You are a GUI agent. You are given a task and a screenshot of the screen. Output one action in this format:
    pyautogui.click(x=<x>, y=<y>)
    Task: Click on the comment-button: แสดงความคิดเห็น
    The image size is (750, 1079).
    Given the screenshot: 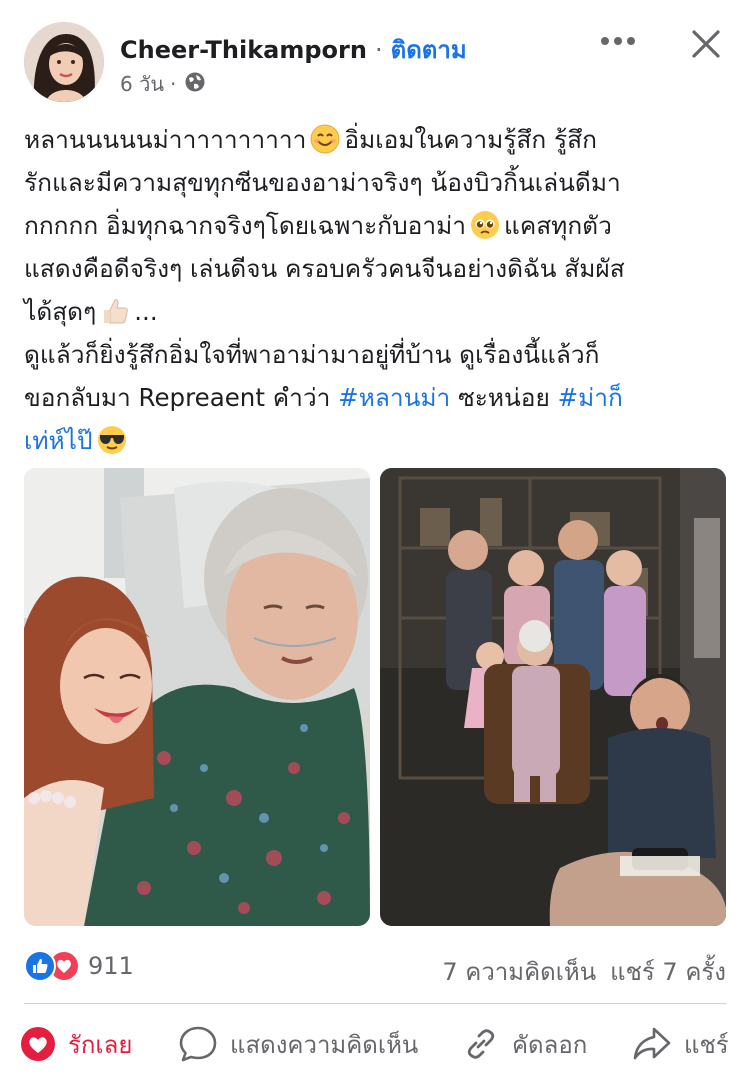 What is the action you would take?
    pyautogui.click(x=298, y=1044)
    